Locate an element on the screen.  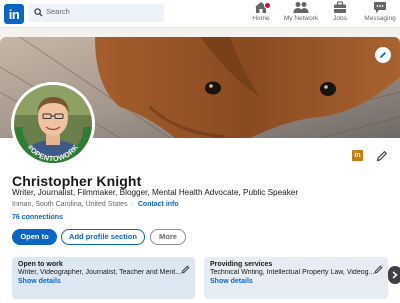
notification-badge is located at coordinates (267, 5).